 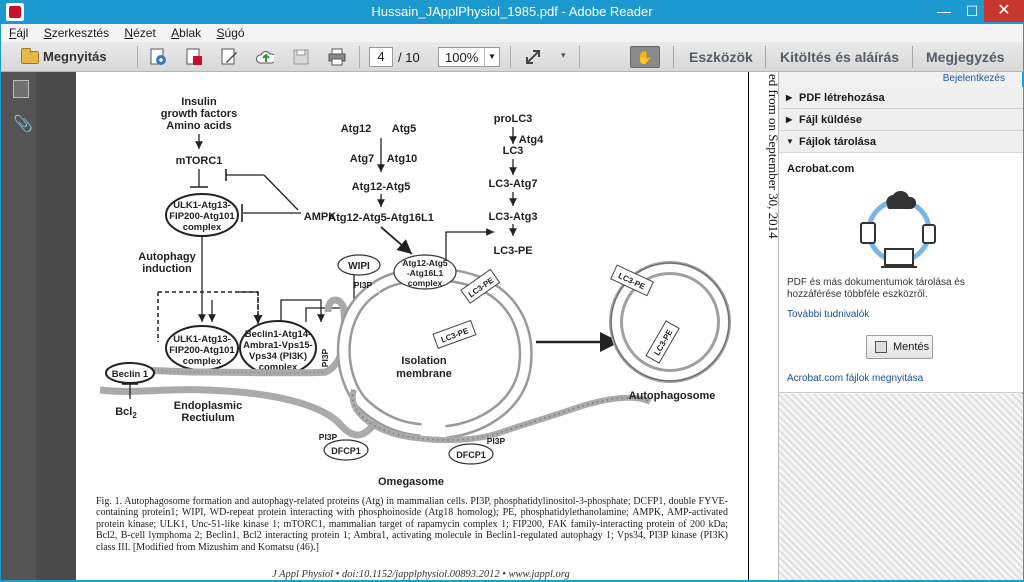 What do you see at coordinates (359, 266) in the screenshot?
I see `diagram-label: WIPI` at bounding box center [359, 266].